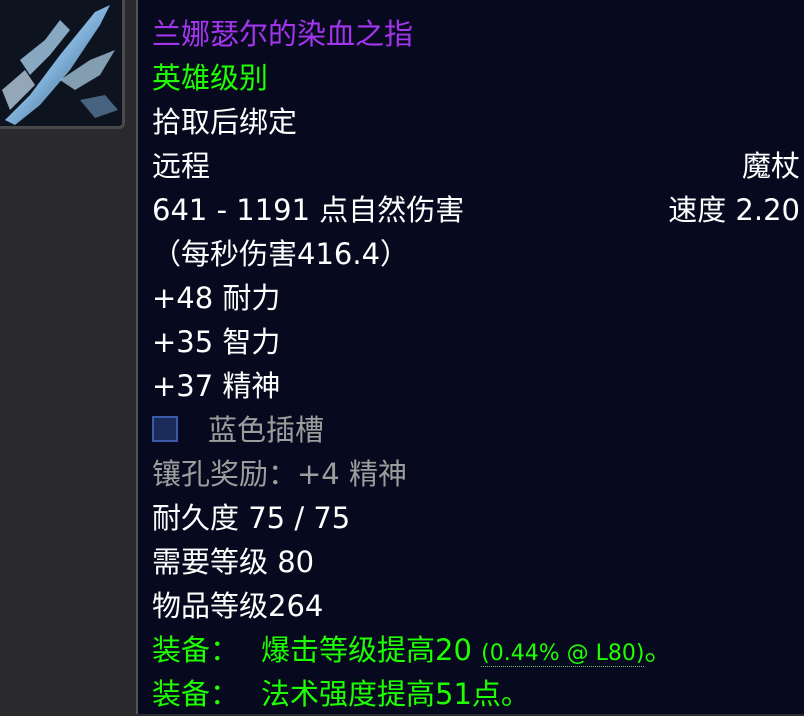 The height and width of the screenshot is (716, 804). What do you see at coordinates (233, 562) in the screenshot?
I see `required-level: 需要等级 80` at bounding box center [233, 562].